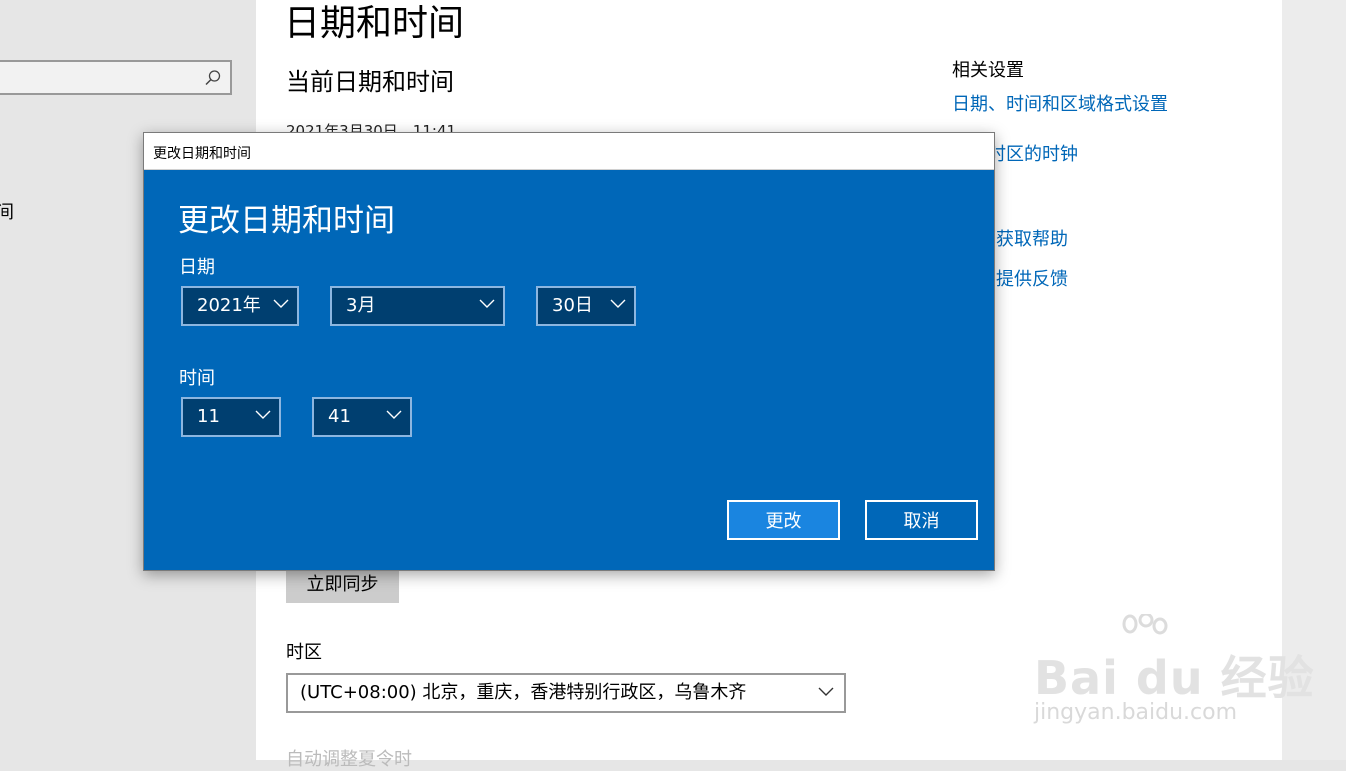 The height and width of the screenshot is (771, 1346). I want to click on search-input, so click(116, 77).